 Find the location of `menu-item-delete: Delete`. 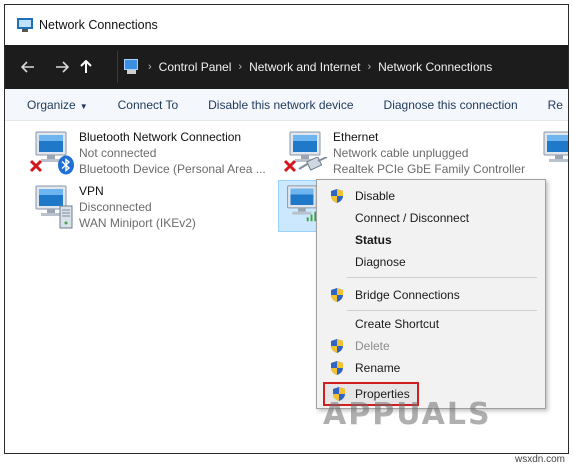

menu-item-delete: Delete is located at coordinates (431, 346).